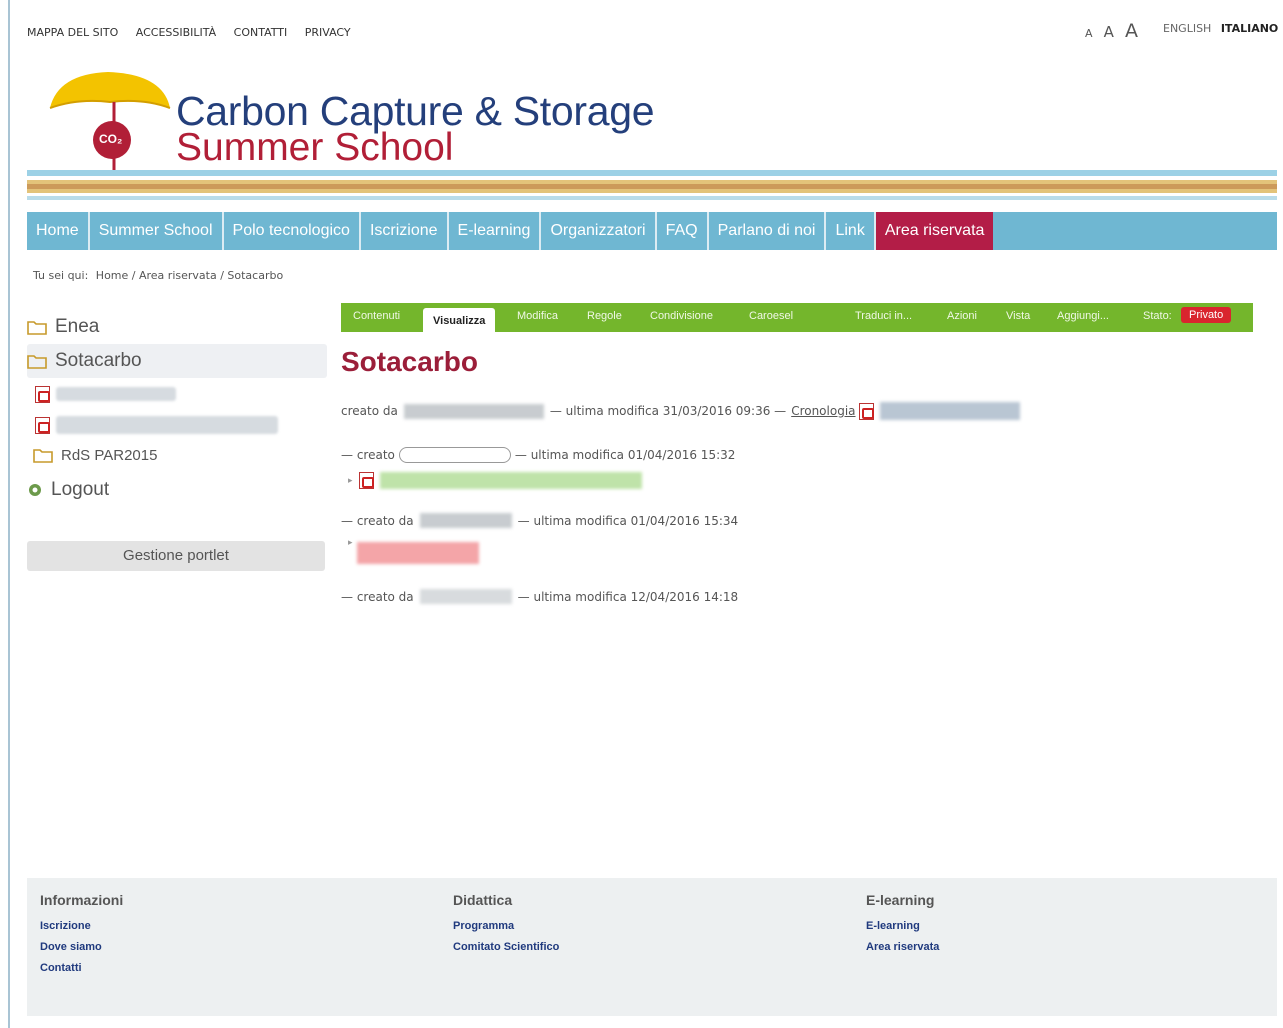  What do you see at coordinates (768, 231) in the screenshot?
I see `nav-parlano-di-noi: Parlano di noi` at bounding box center [768, 231].